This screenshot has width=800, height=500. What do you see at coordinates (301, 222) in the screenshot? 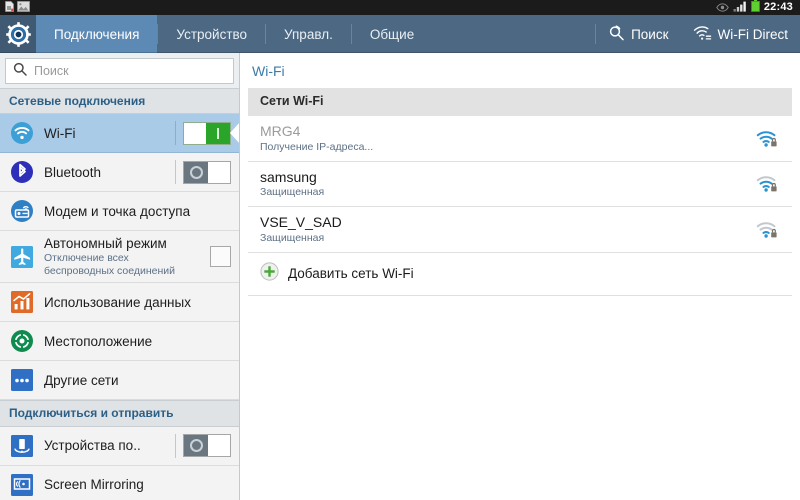
I see `wifi-network-name: VSE_V_SAD` at bounding box center [301, 222].